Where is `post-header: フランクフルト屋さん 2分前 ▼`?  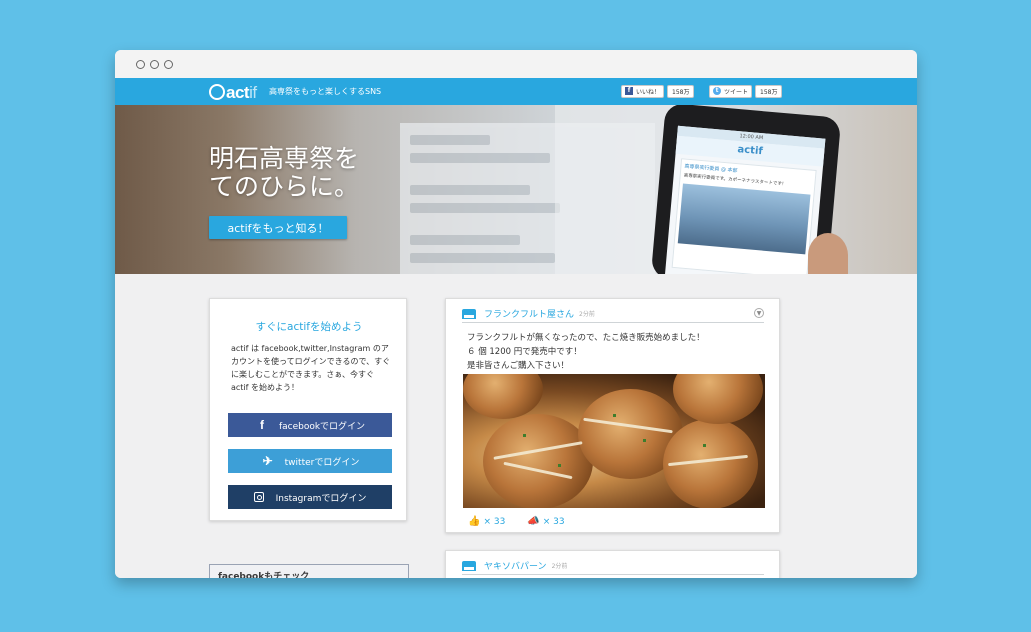
post-header: フランクフルト屋さん 2分前 ▼ is located at coordinates (613, 314).